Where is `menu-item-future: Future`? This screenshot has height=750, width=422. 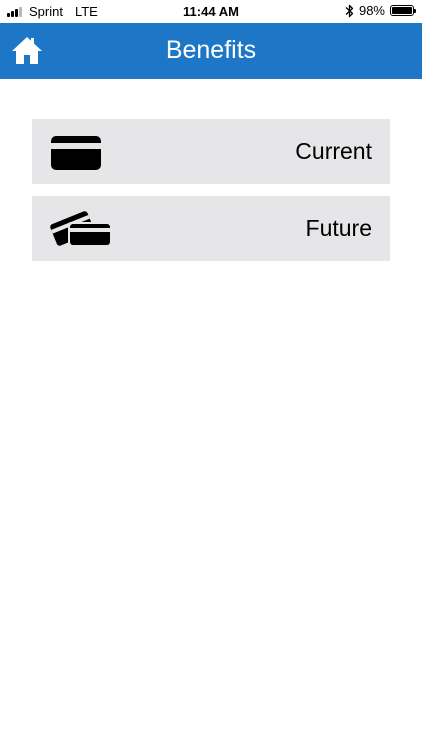 menu-item-future: Future is located at coordinates (211, 228).